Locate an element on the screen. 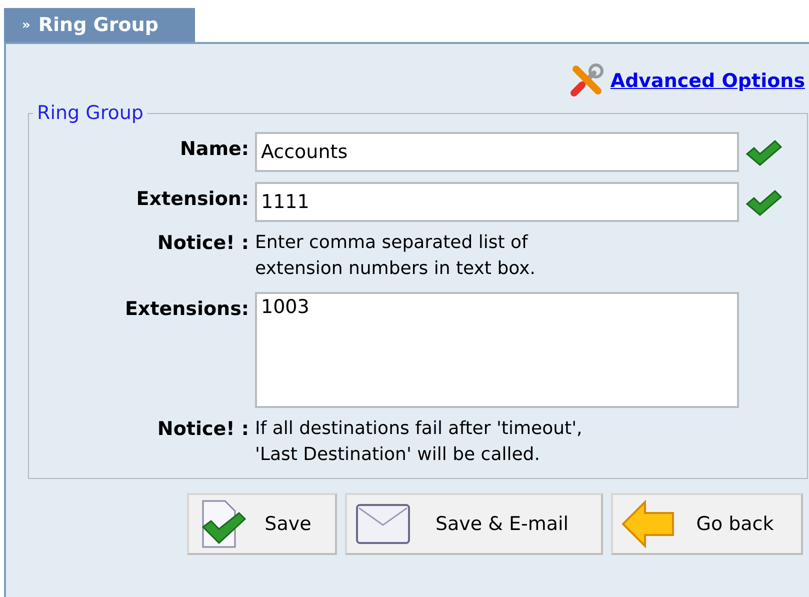 The height and width of the screenshot is (597, 809). save-email-button: Save & E-mail is located at coordinates (474, 524).